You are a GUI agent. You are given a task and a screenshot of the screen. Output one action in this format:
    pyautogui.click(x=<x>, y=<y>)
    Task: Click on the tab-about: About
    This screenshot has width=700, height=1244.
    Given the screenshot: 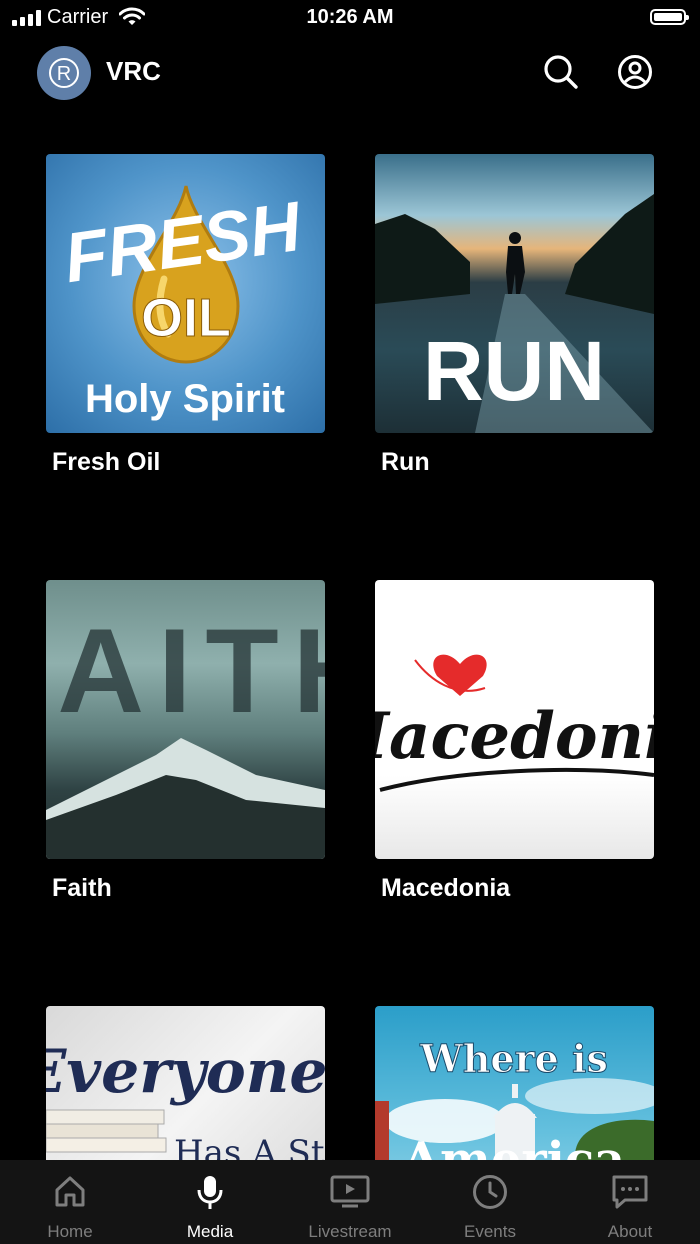 What is the action you would take?
    pyautogui.click(x=630, y=1202)
    